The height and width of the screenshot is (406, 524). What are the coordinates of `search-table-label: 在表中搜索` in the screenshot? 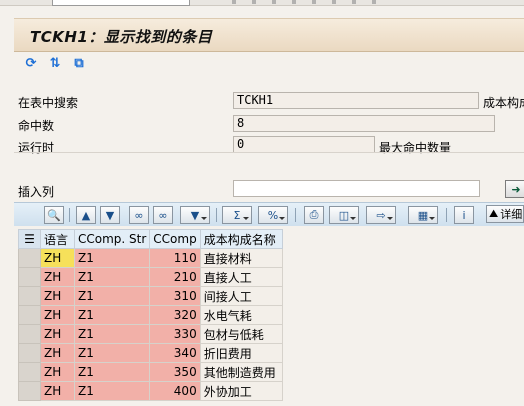 It's located at (48, 103).